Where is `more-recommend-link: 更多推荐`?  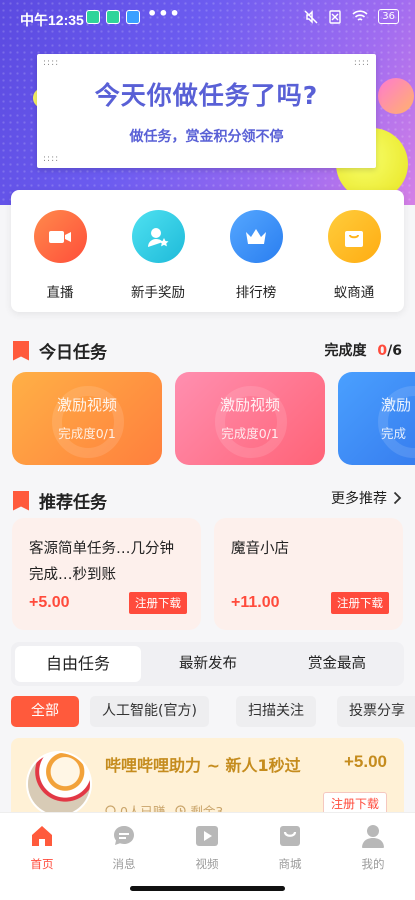
more-recommend-link: 更多推荐 is located at coordinates (366, 498).